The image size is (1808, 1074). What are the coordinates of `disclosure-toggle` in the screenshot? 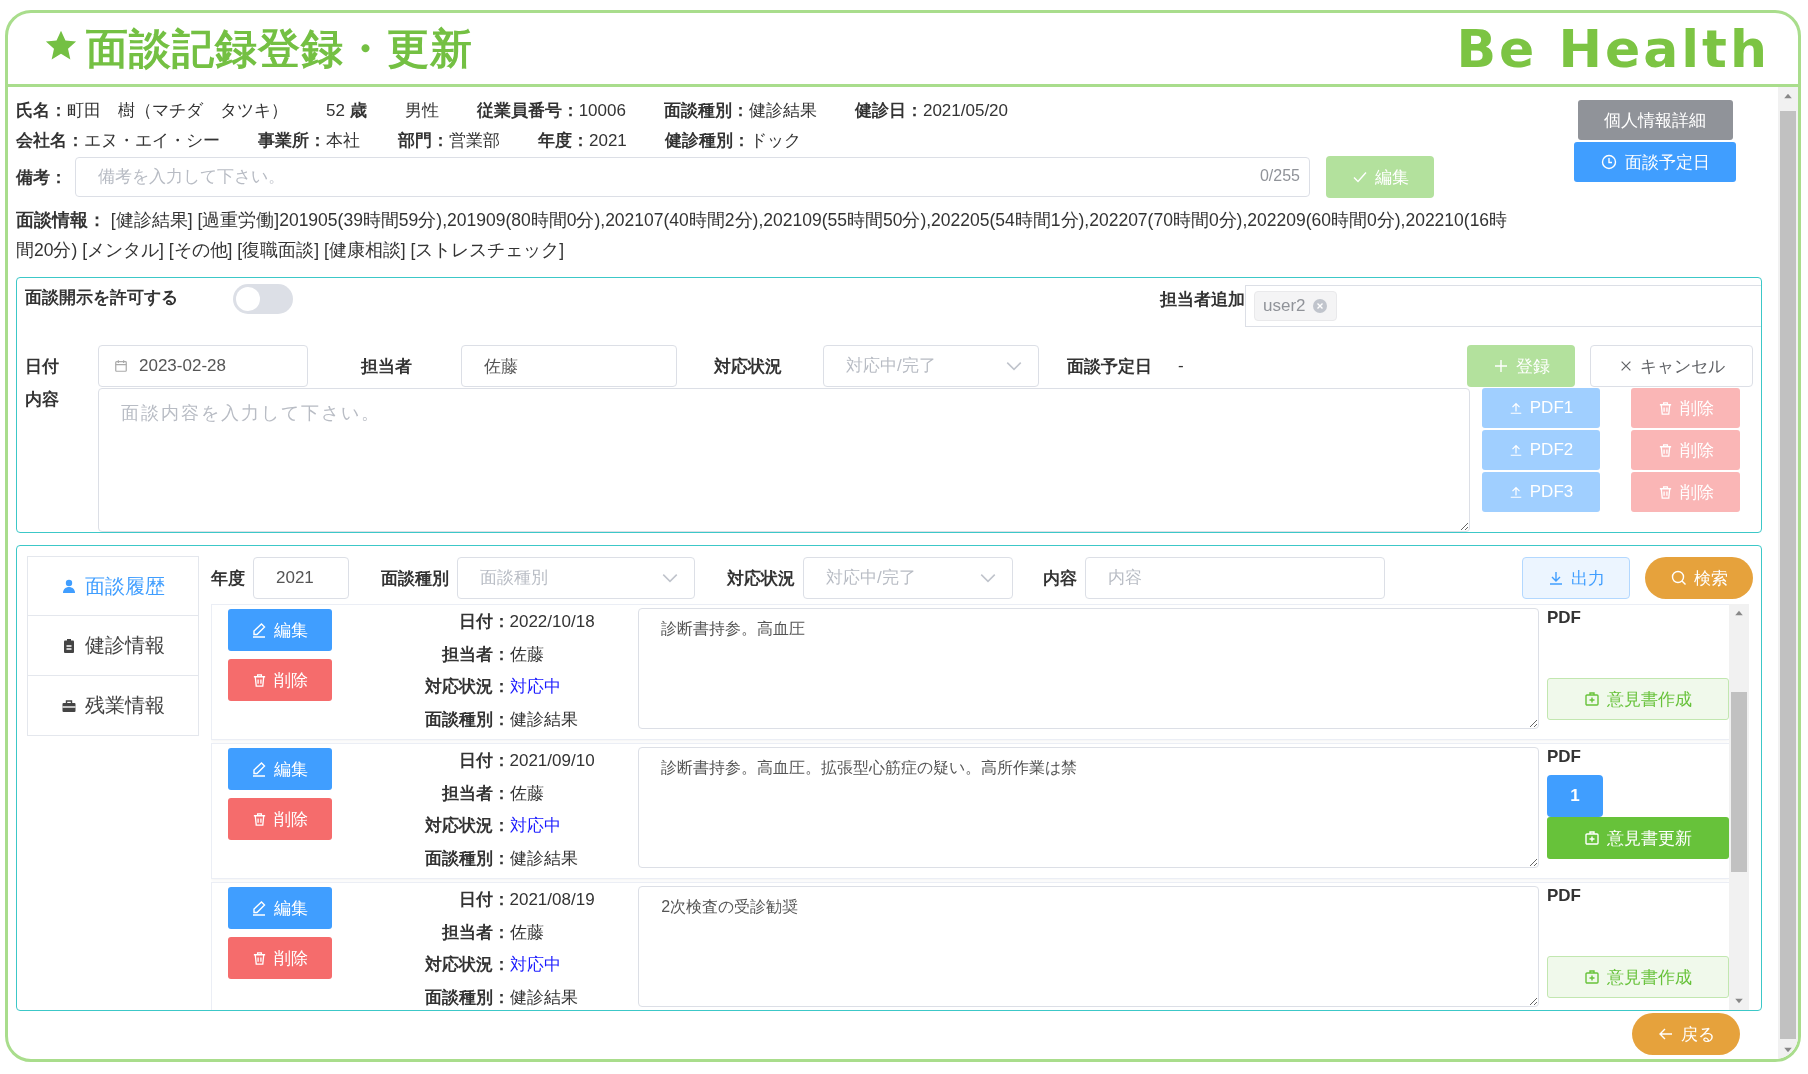 It's located at (263, 299).